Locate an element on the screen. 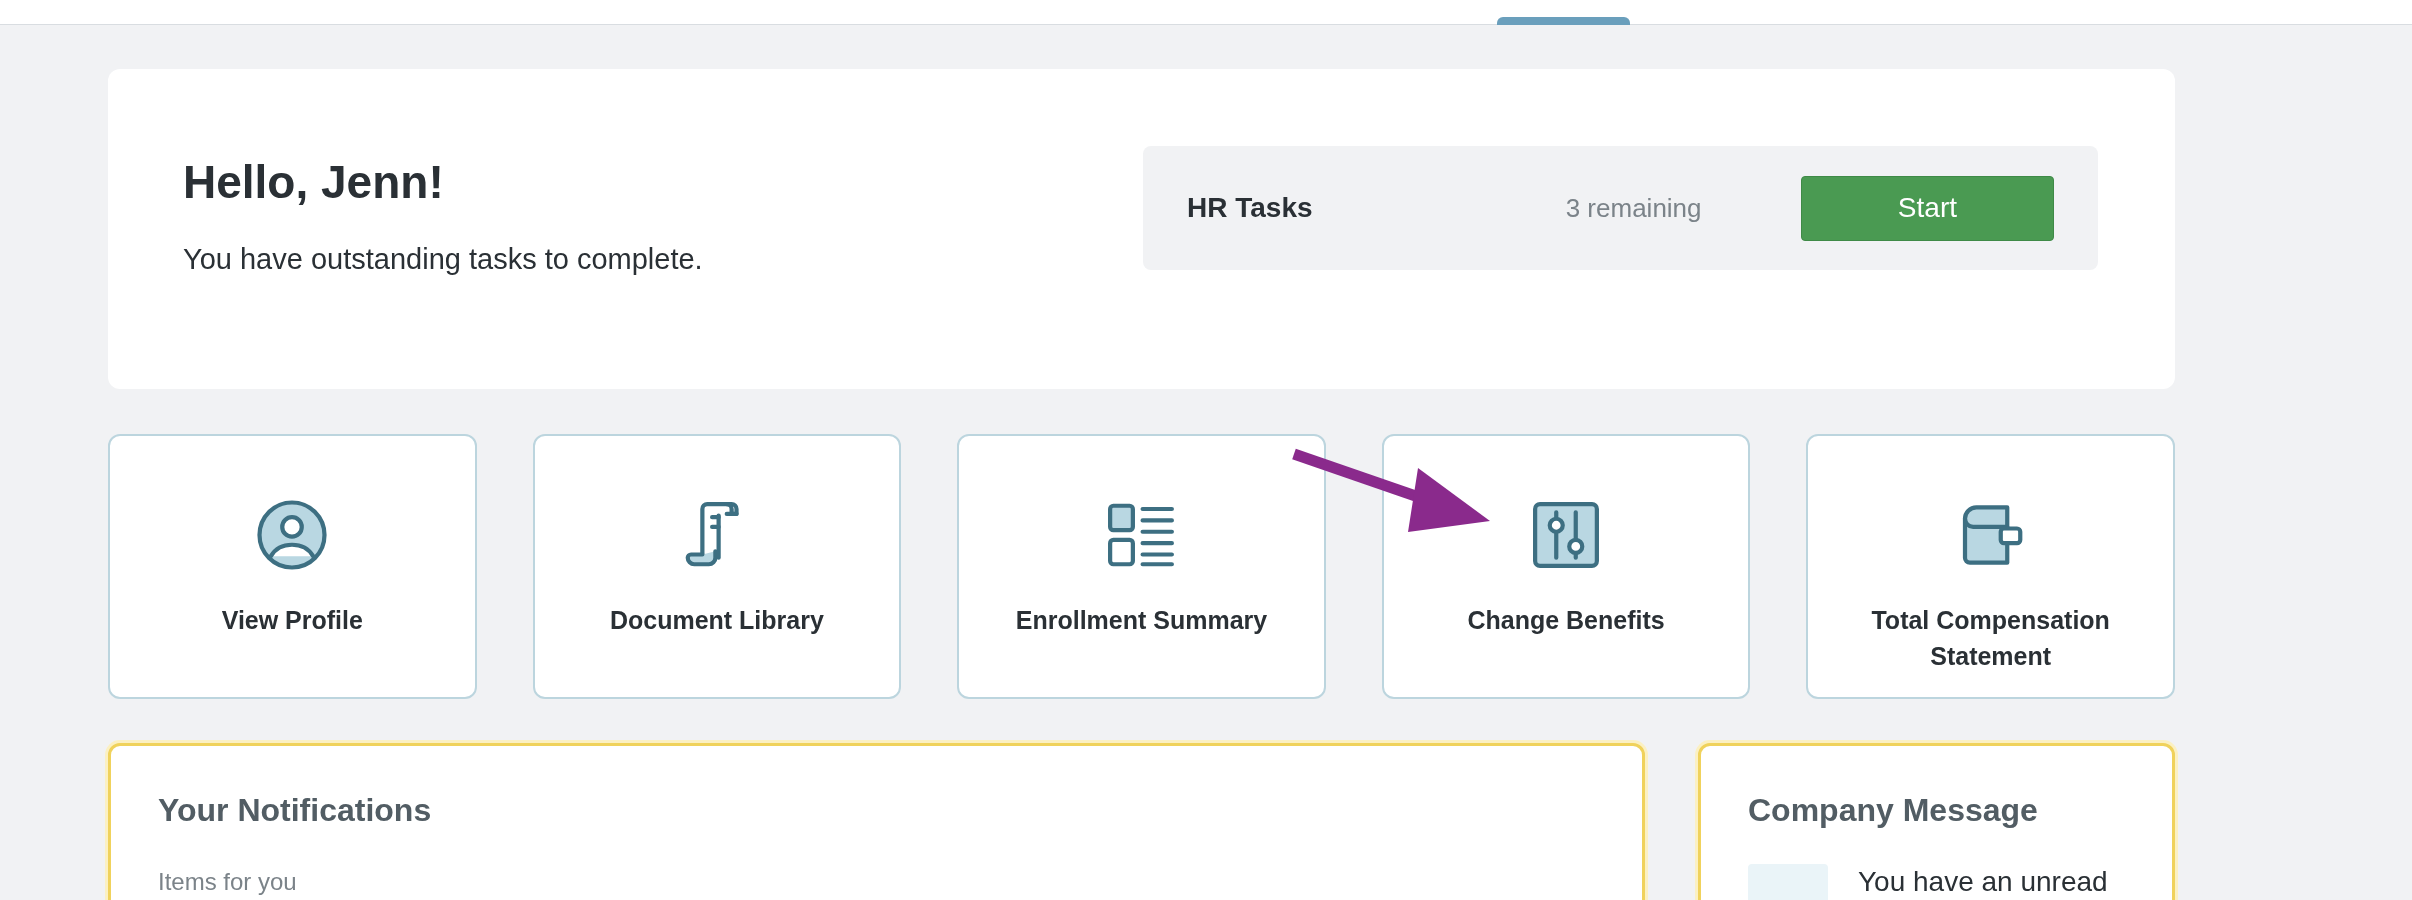 The image size is (2412, 900). shortcut-tile: View Profile is located at coordinates (292, 566).